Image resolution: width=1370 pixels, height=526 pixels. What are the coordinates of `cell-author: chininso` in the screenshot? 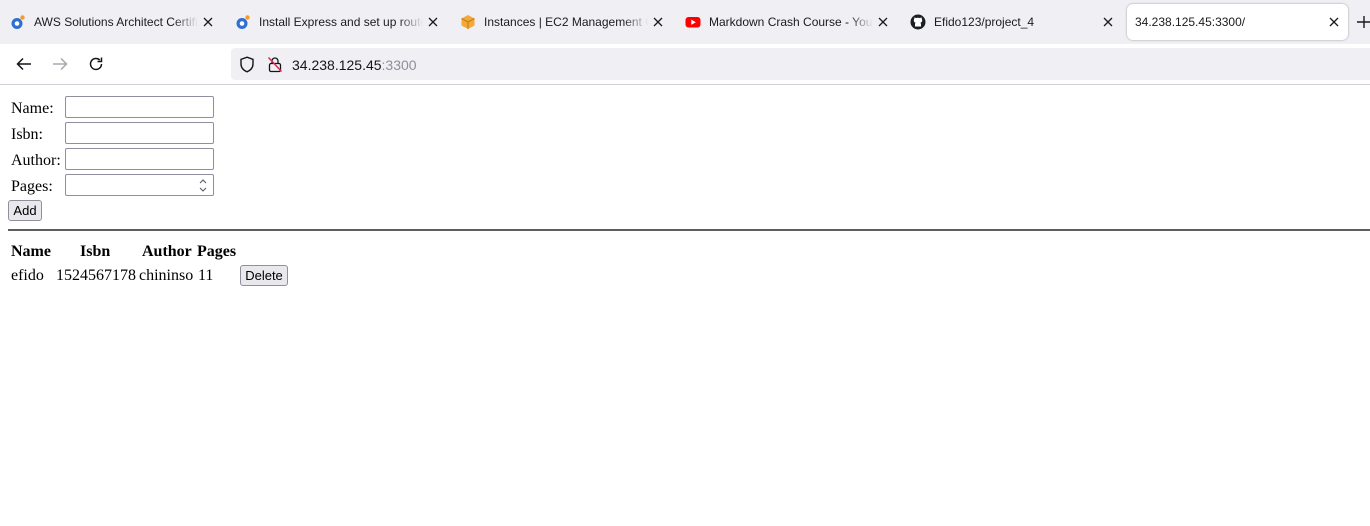 It's located at (166, 275).